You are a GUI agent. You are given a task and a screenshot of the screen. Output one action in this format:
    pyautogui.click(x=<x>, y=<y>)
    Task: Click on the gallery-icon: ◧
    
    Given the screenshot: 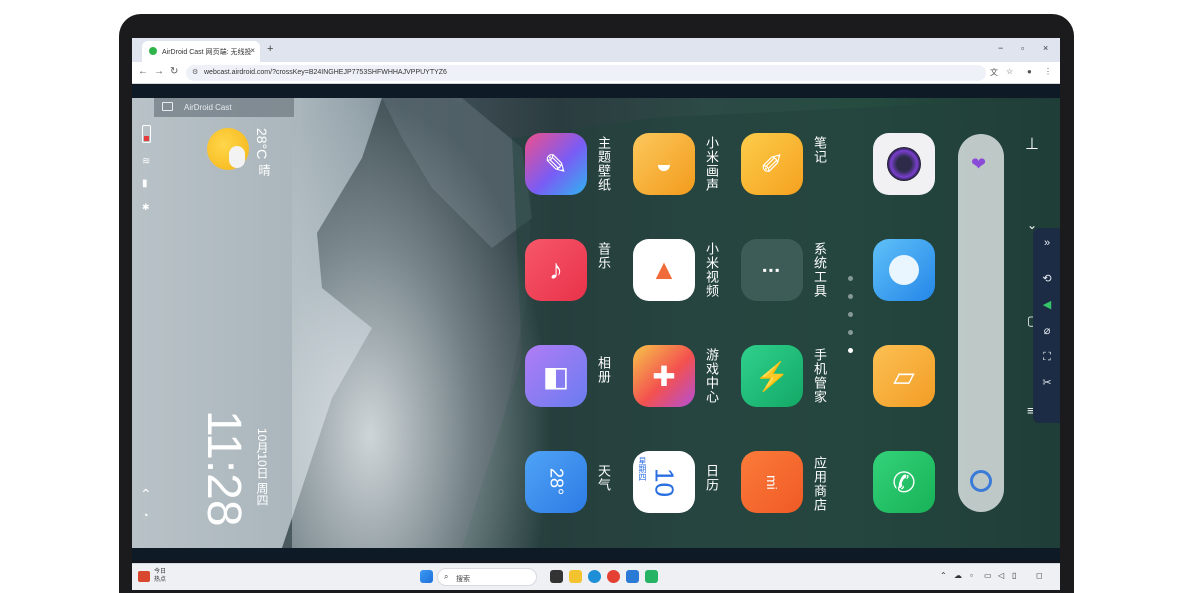 What is the action you would take?
    pyautogui.click(x=556, y=376)
    